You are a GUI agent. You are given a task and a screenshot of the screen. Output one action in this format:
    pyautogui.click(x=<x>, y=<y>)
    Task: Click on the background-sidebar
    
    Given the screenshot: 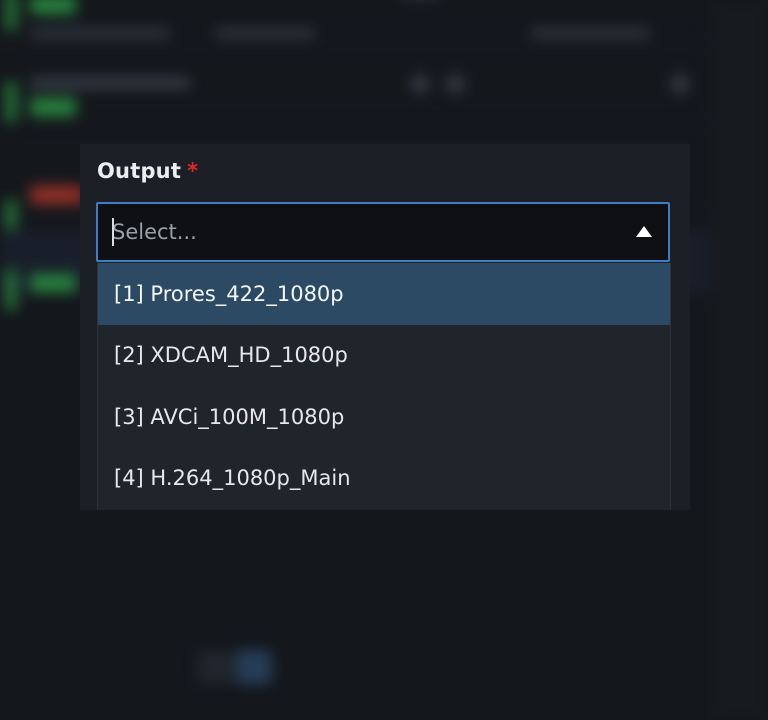 What is the action you would take?
    pyautogui.click(x=738, y=360)
    